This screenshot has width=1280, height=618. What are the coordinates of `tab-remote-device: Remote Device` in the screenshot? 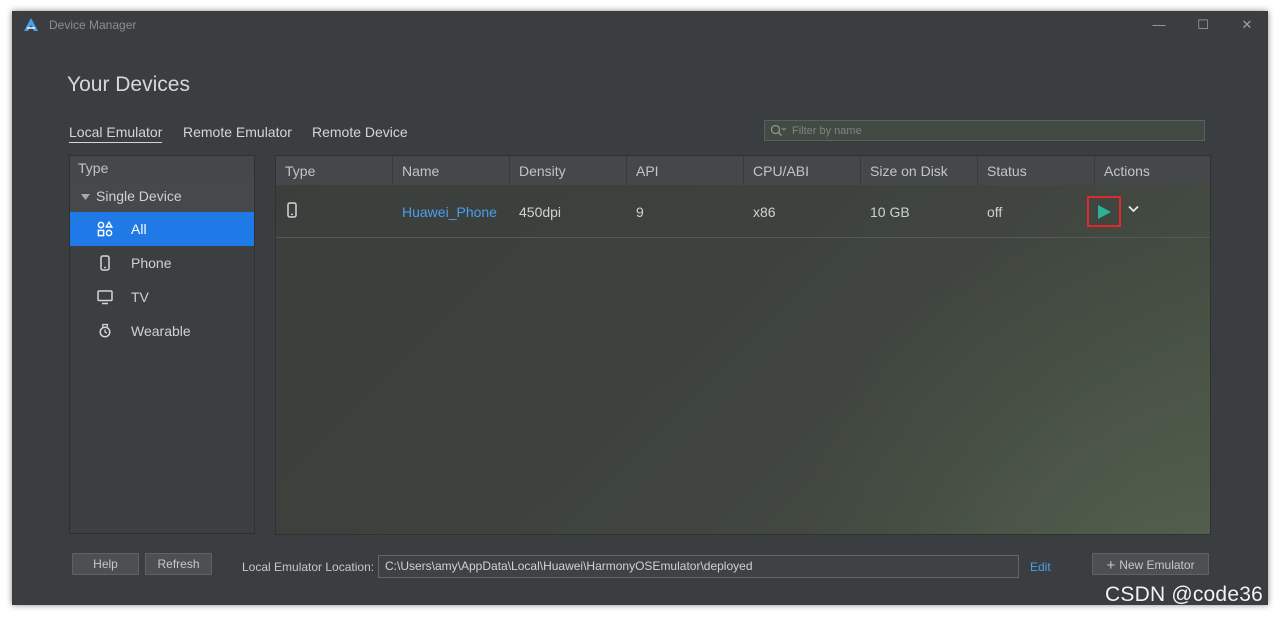 It's located at (360, 133).